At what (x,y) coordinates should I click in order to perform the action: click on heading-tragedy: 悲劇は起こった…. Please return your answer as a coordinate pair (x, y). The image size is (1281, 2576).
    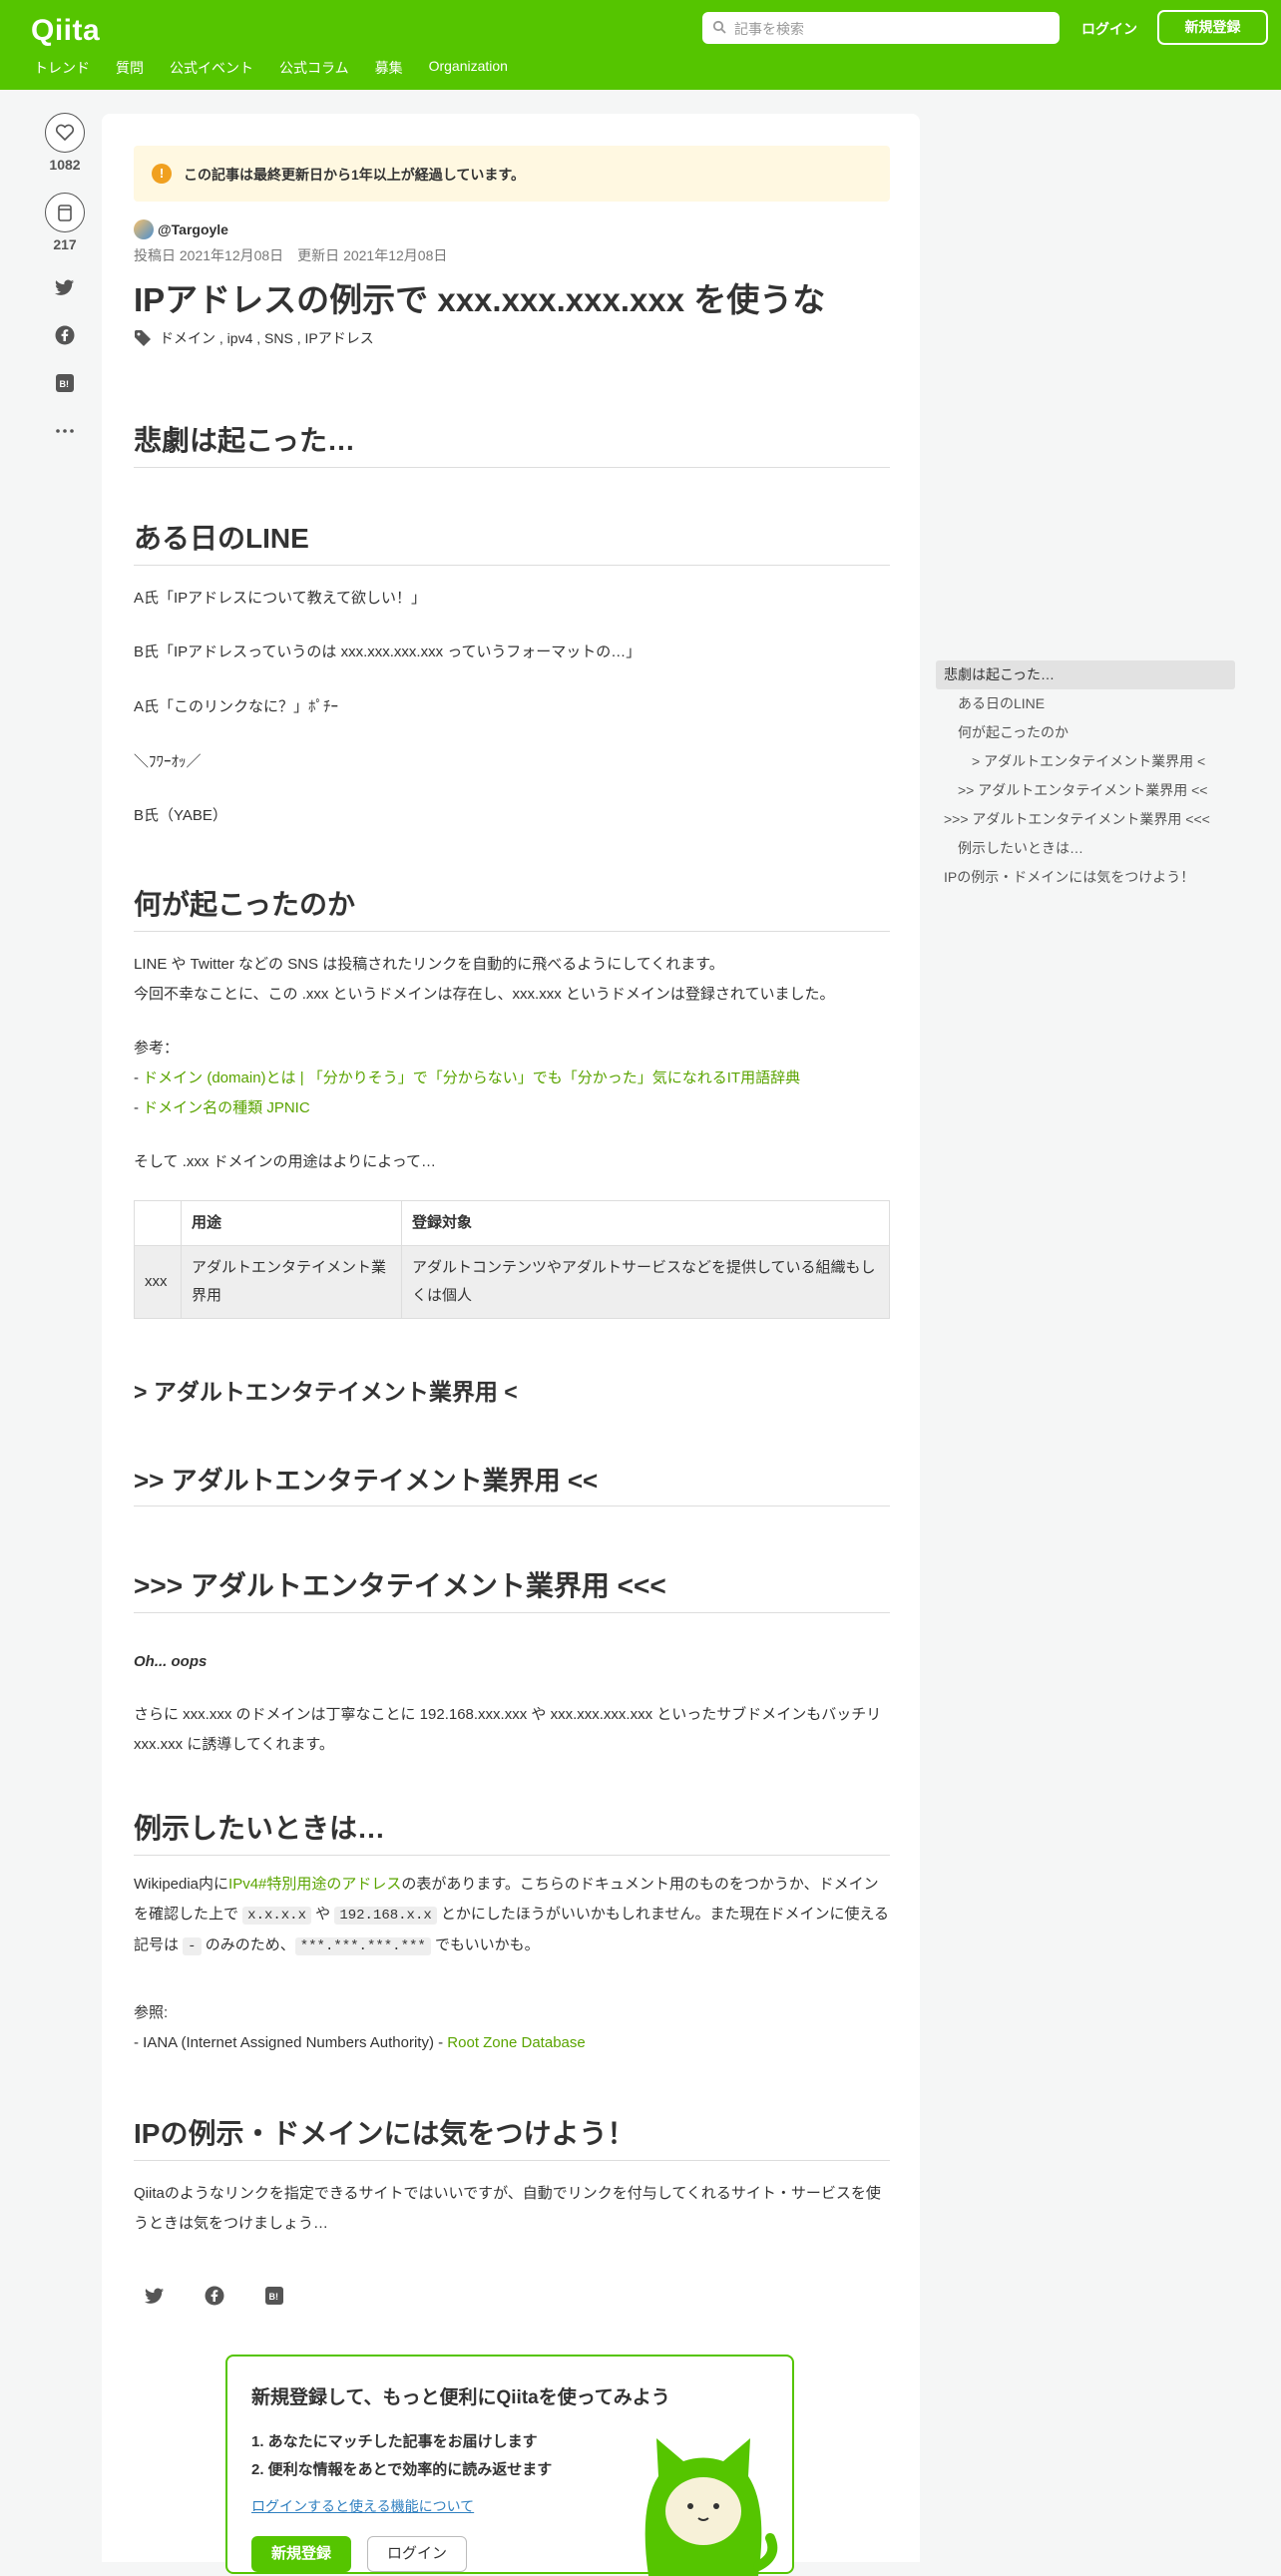
    Looking at the image, I should click on (512, 443).